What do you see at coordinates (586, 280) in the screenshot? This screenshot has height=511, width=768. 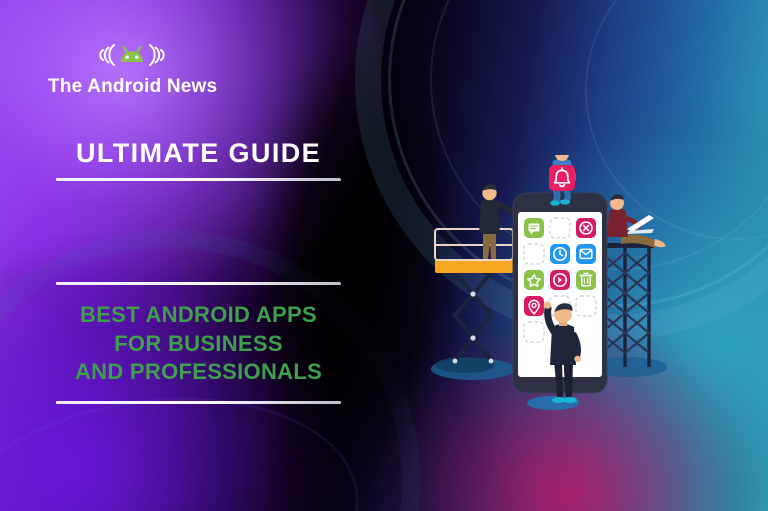 I see `trash-icon` at bounding box center [586, 280].